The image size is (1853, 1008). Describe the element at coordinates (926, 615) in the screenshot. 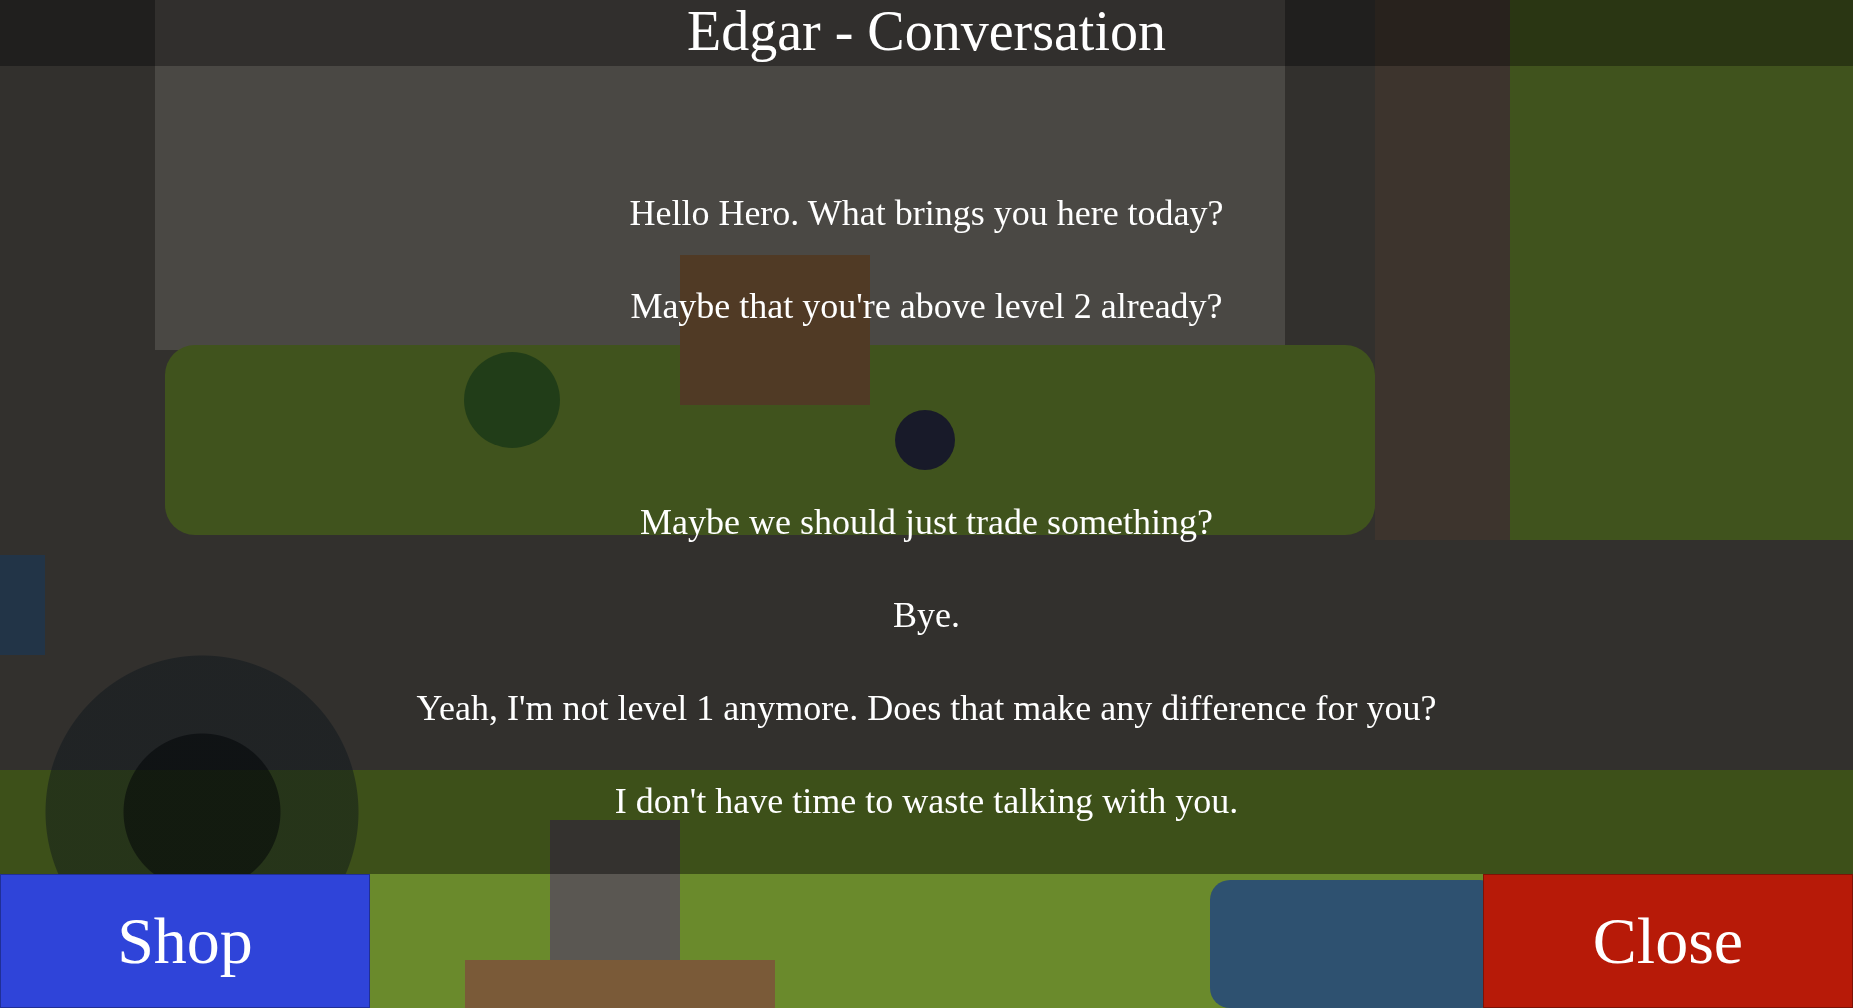

I see `dialog-option: Bye.` at that location.